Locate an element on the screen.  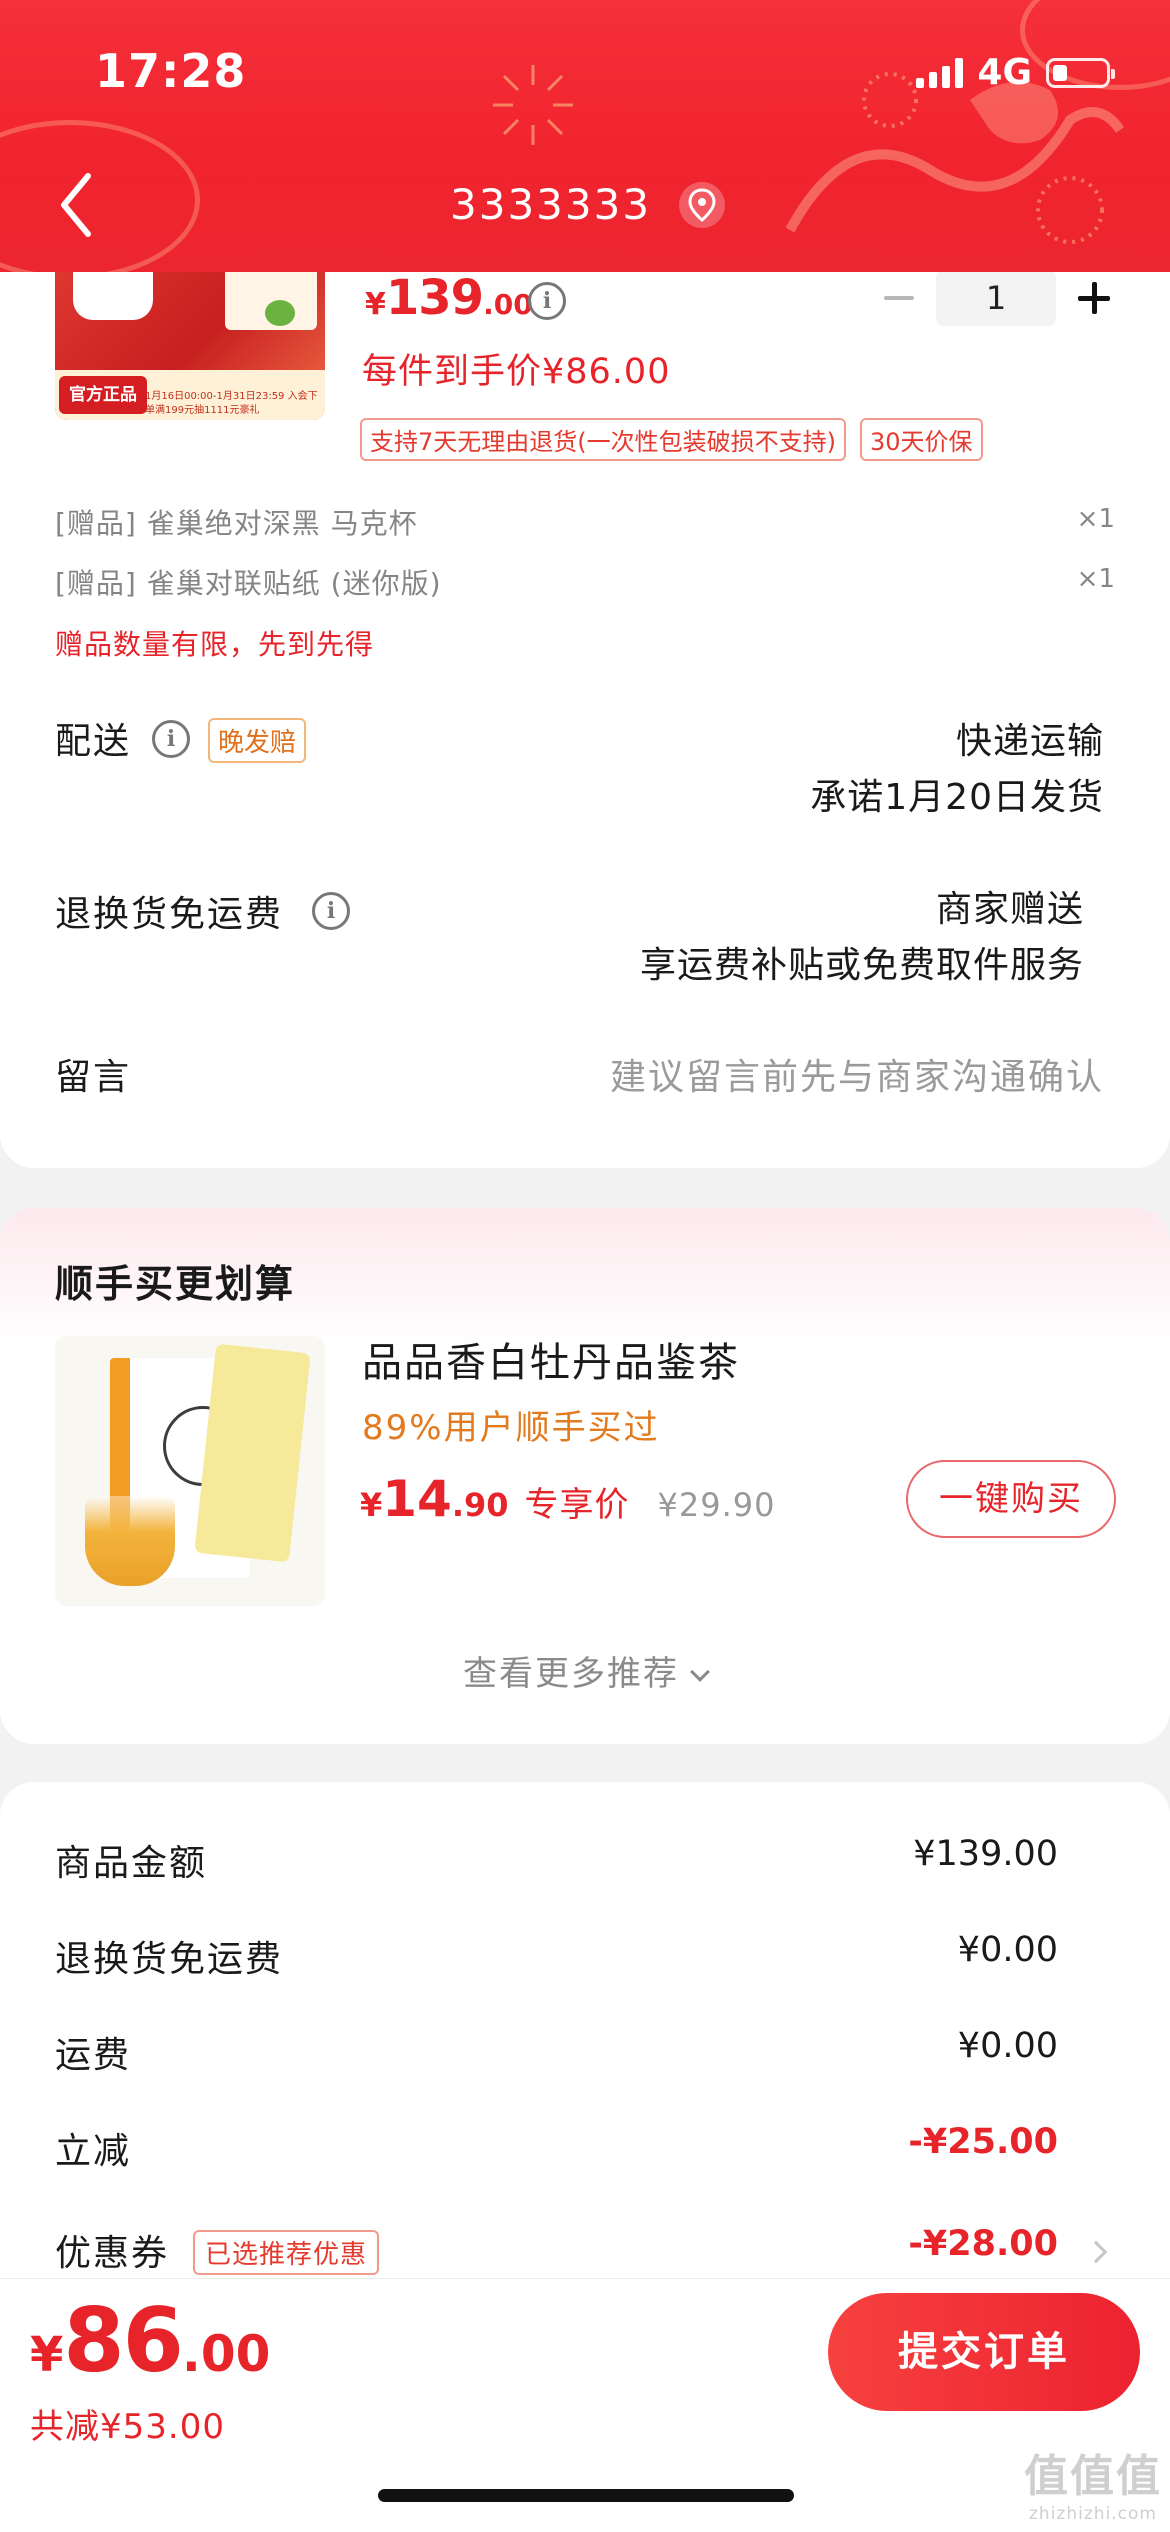
status-indicators: 4G is located at coordinates (1015, 72).